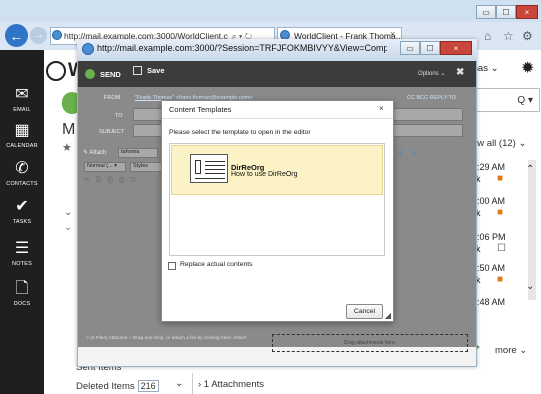 The image size is (541, 394). I want to click on from-label: FROM, so click(112, 98).